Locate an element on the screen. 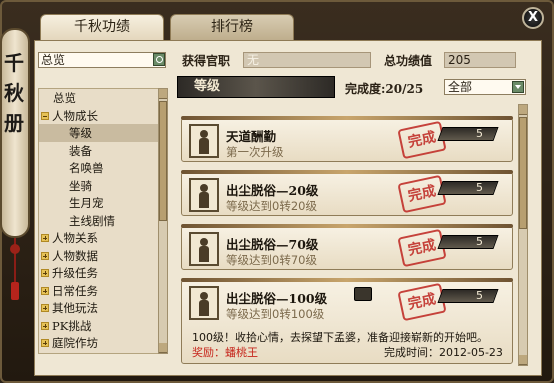  official-title-value: 无 is located at coordinates (307, 60).